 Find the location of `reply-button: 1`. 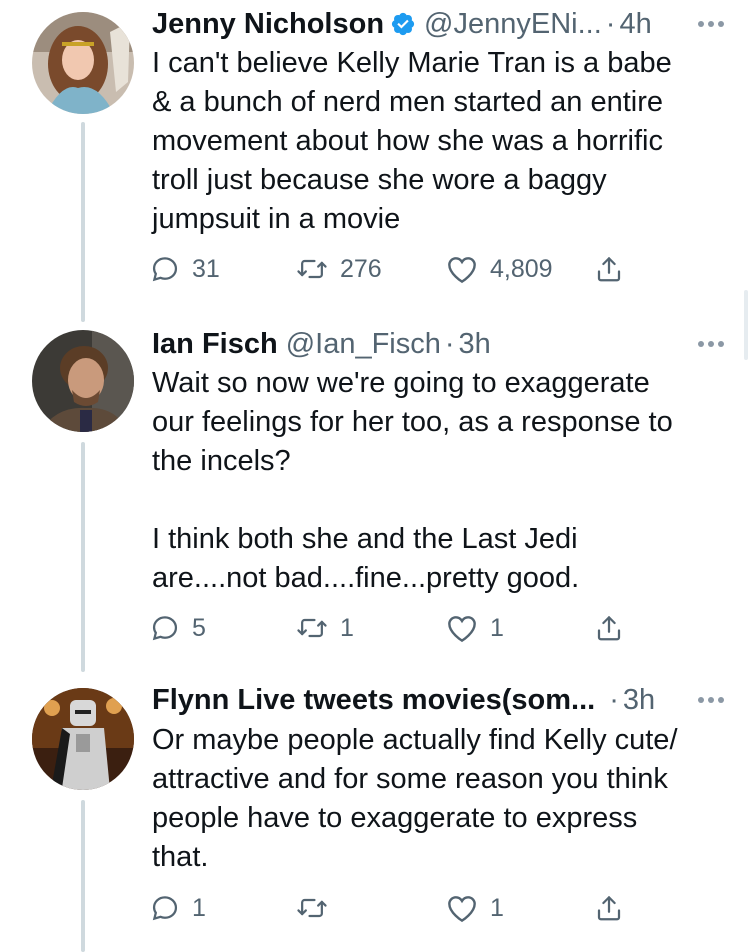

reply-button: 1 is located at coordinates (178, 908).